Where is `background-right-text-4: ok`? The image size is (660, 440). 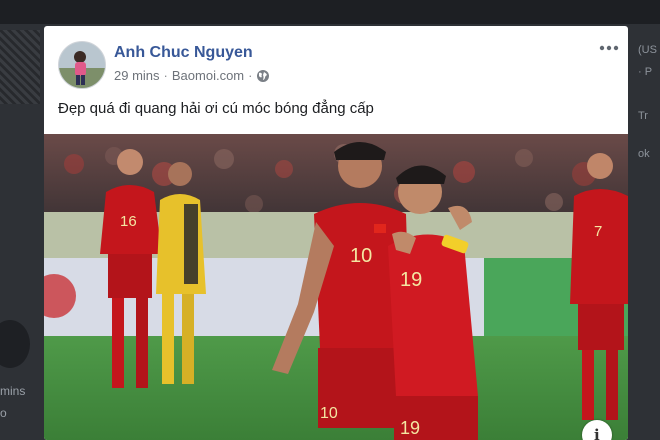 background-right-text-4: ok is located at coordinates (644, 154).